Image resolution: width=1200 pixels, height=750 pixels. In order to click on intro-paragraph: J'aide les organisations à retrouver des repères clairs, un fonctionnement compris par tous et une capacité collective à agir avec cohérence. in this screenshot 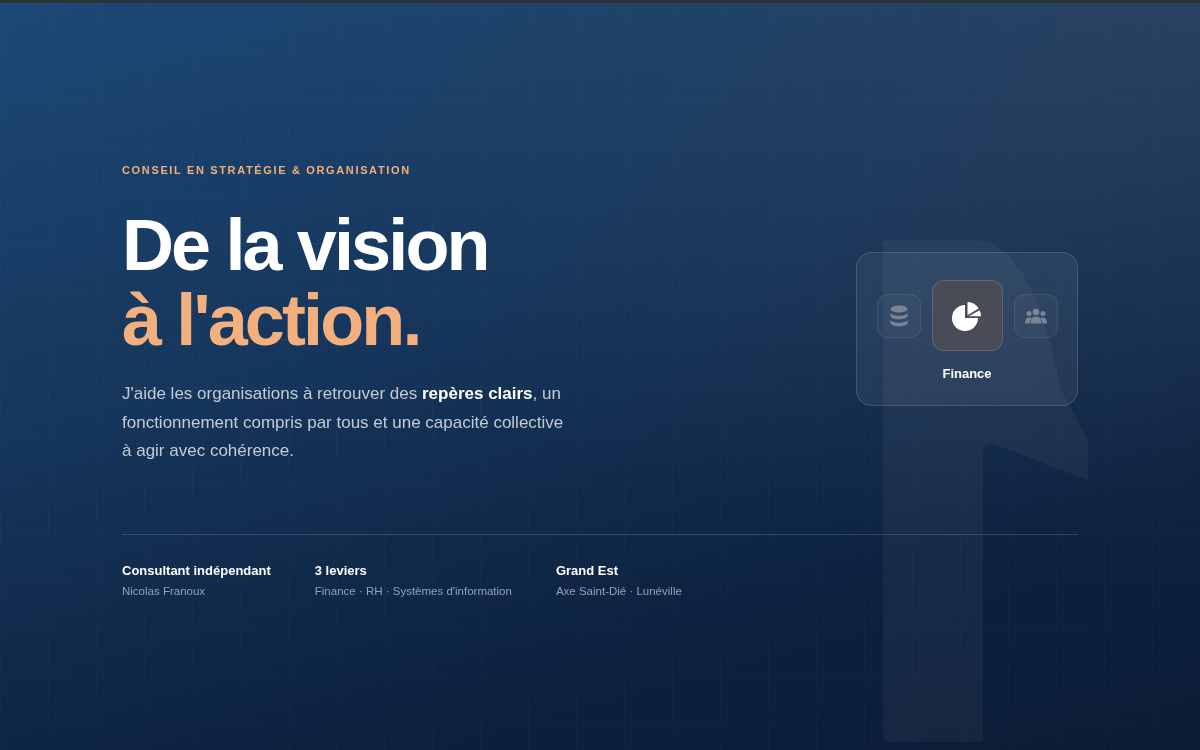, I will do `click(343, 422)`.